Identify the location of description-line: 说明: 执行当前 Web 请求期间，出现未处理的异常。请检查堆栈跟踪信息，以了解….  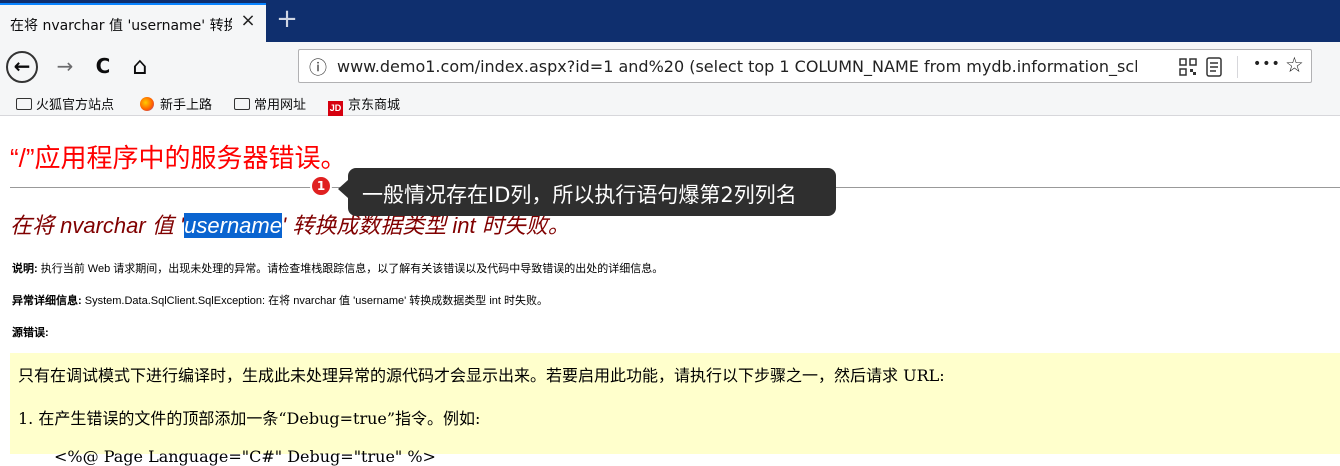
(338, 269).